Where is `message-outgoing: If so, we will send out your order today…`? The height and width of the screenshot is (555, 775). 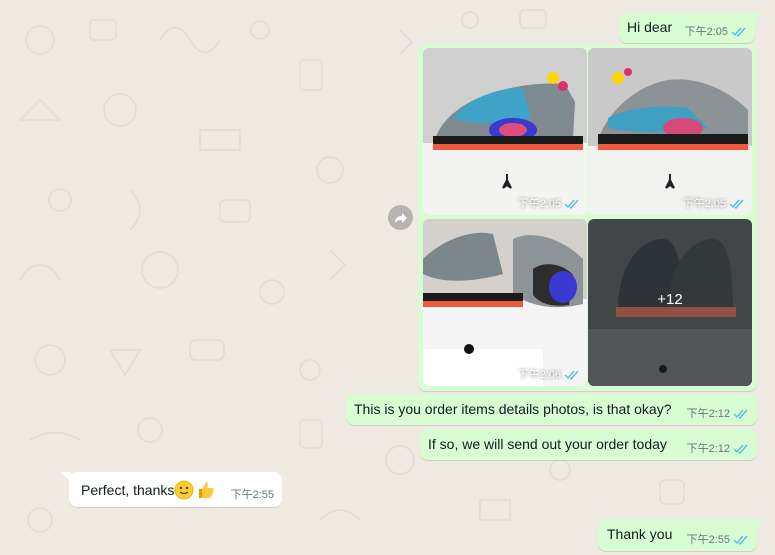
message-outgoing: If so, we will send out your order today… is located at coordinates (588, 444).